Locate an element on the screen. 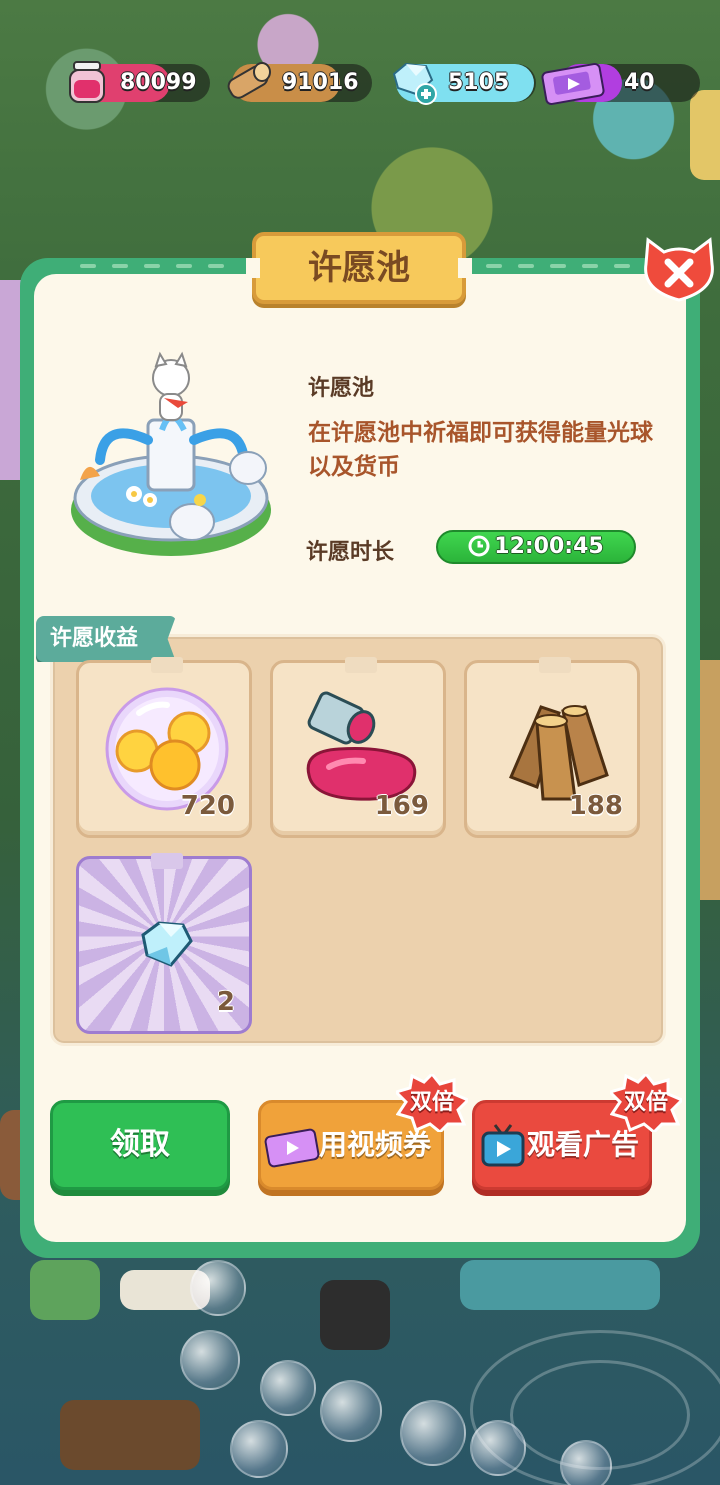 The image size is (720, 1485). crystal-add-icon is located at coordinates (412, 82).